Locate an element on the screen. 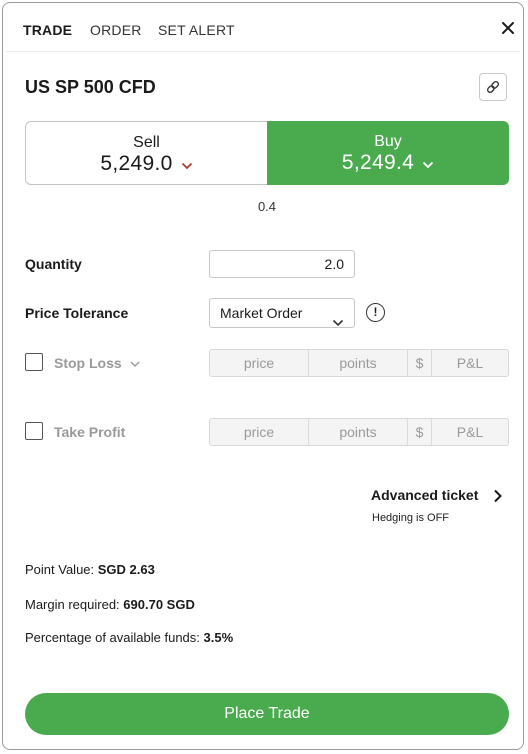  sell-price-row: 5,249.0 is located at coordinates (146, 164).